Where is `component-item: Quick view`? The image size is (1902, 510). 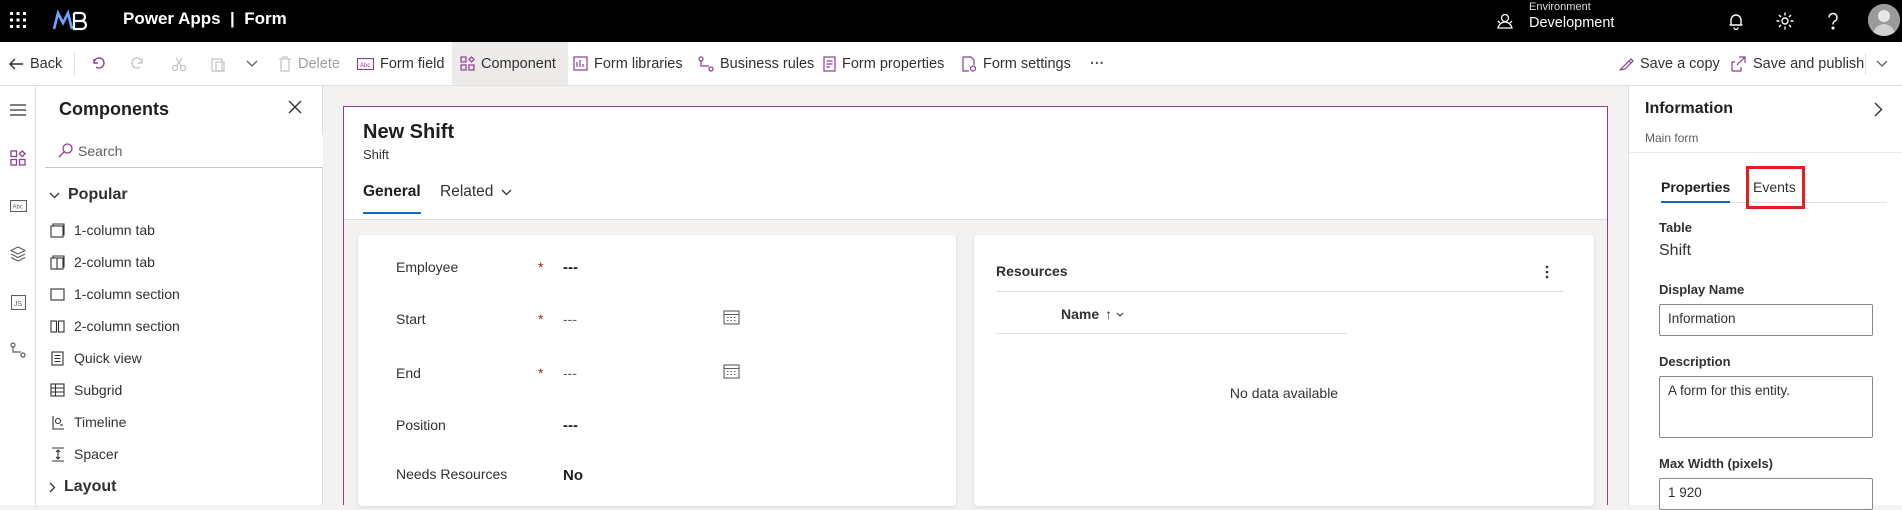 component-item: Quick view is located at coordinates (95, 358).